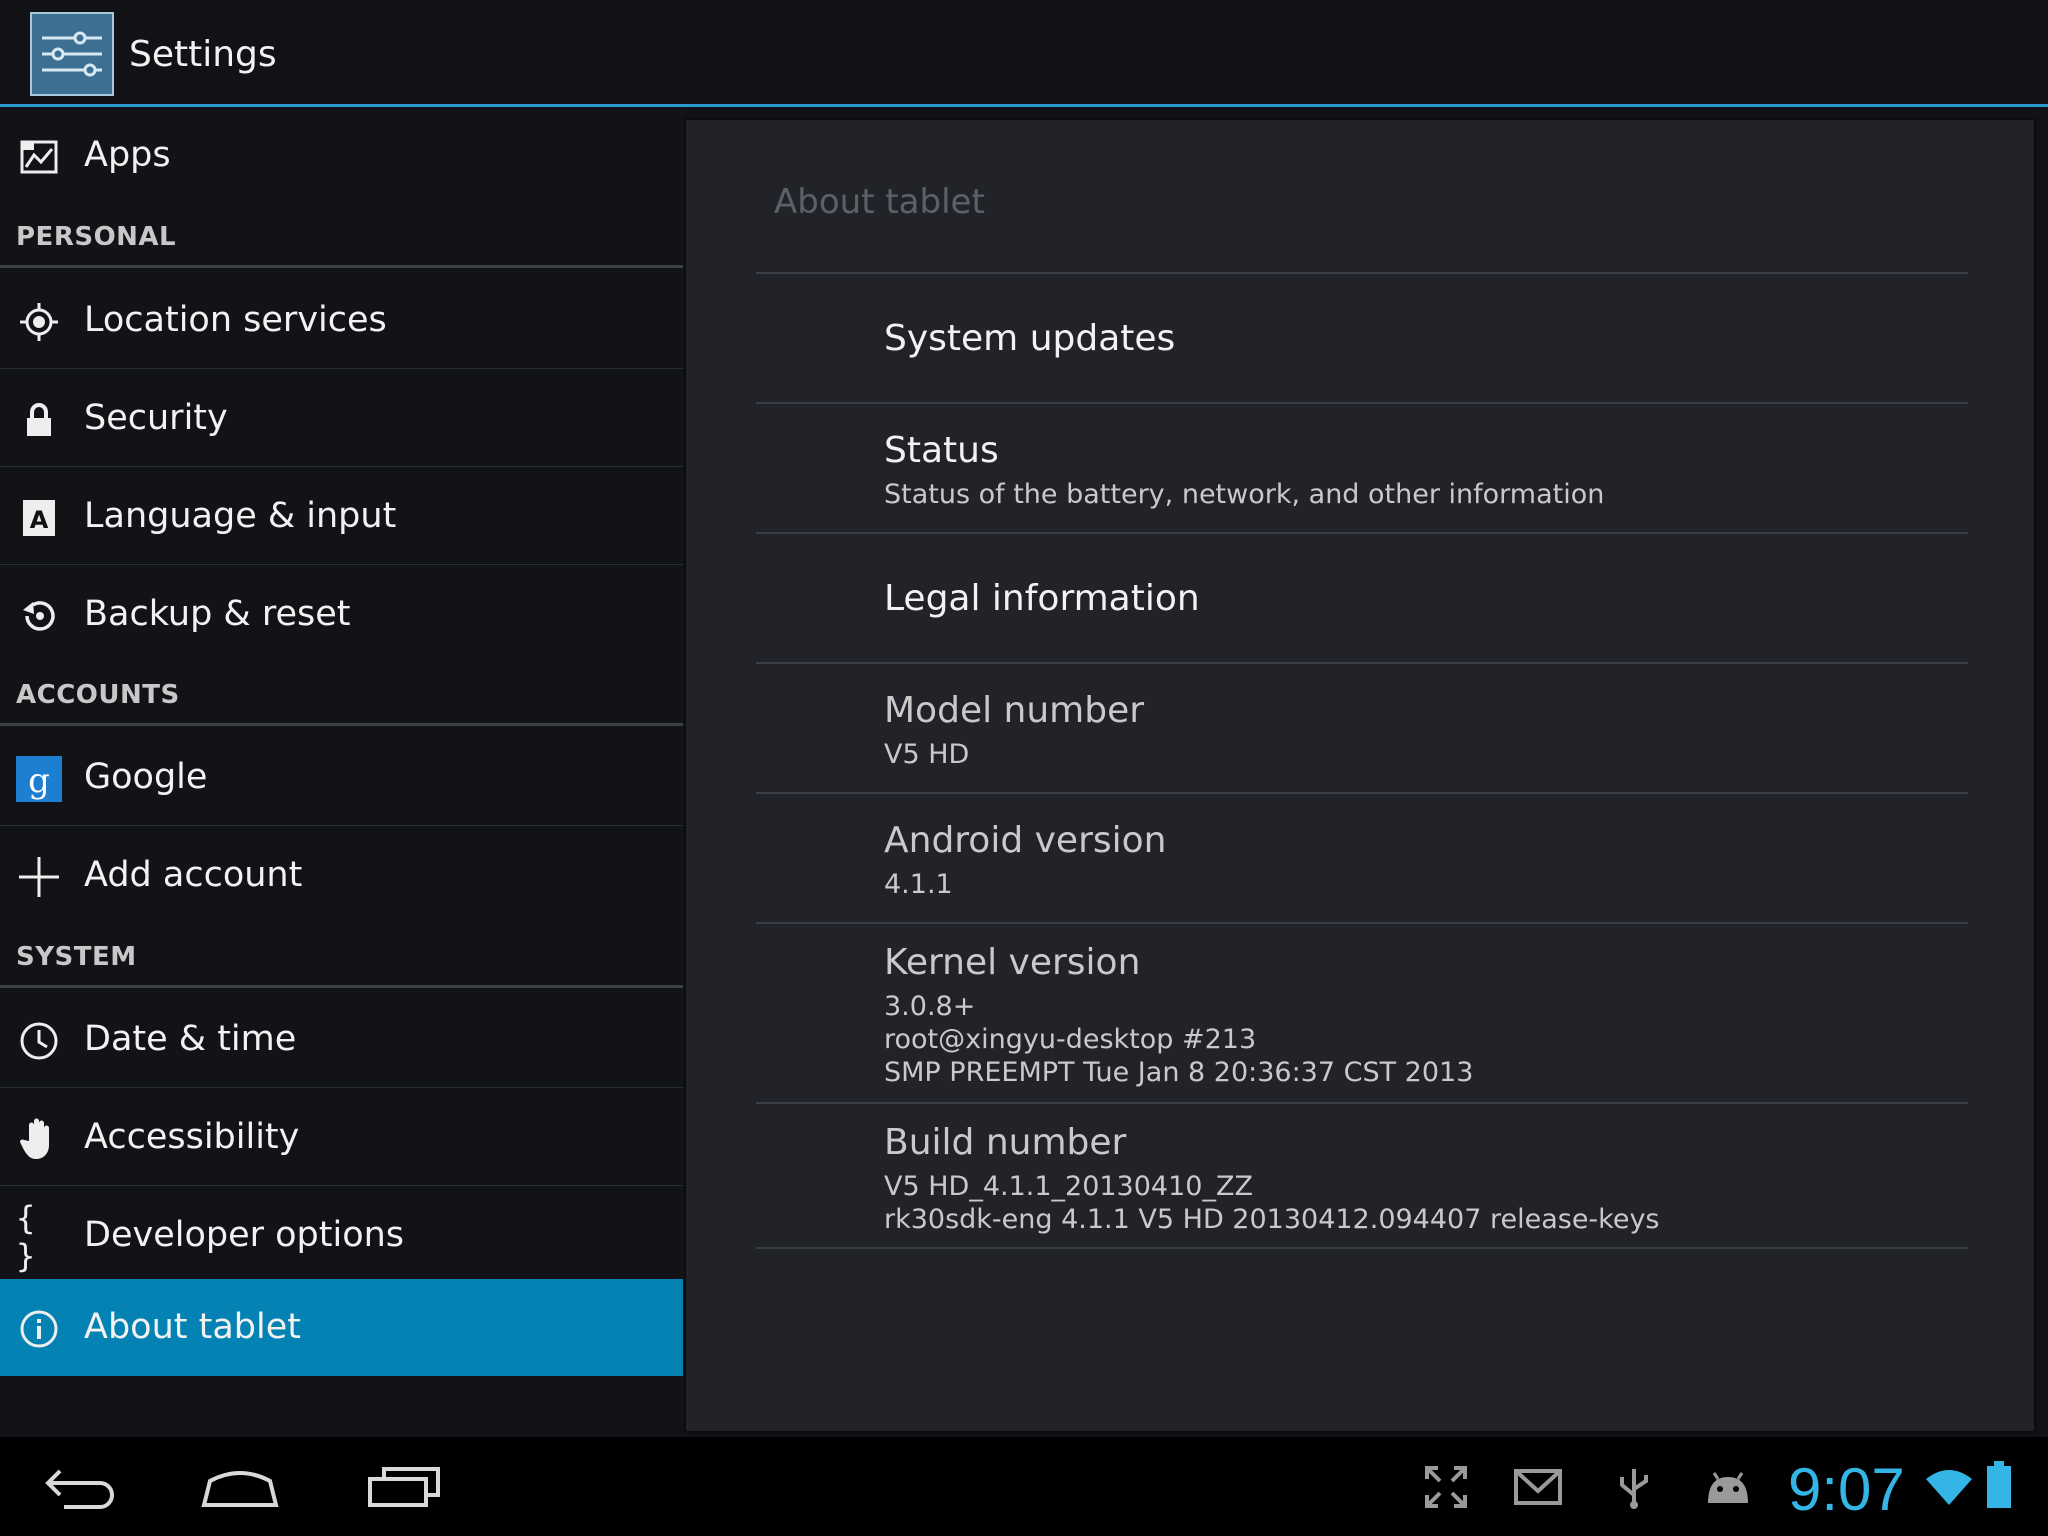  What do you see at coordinates (39, 157) in the screenshot?
I see `apps-icon` at bounding box center [39, 157].